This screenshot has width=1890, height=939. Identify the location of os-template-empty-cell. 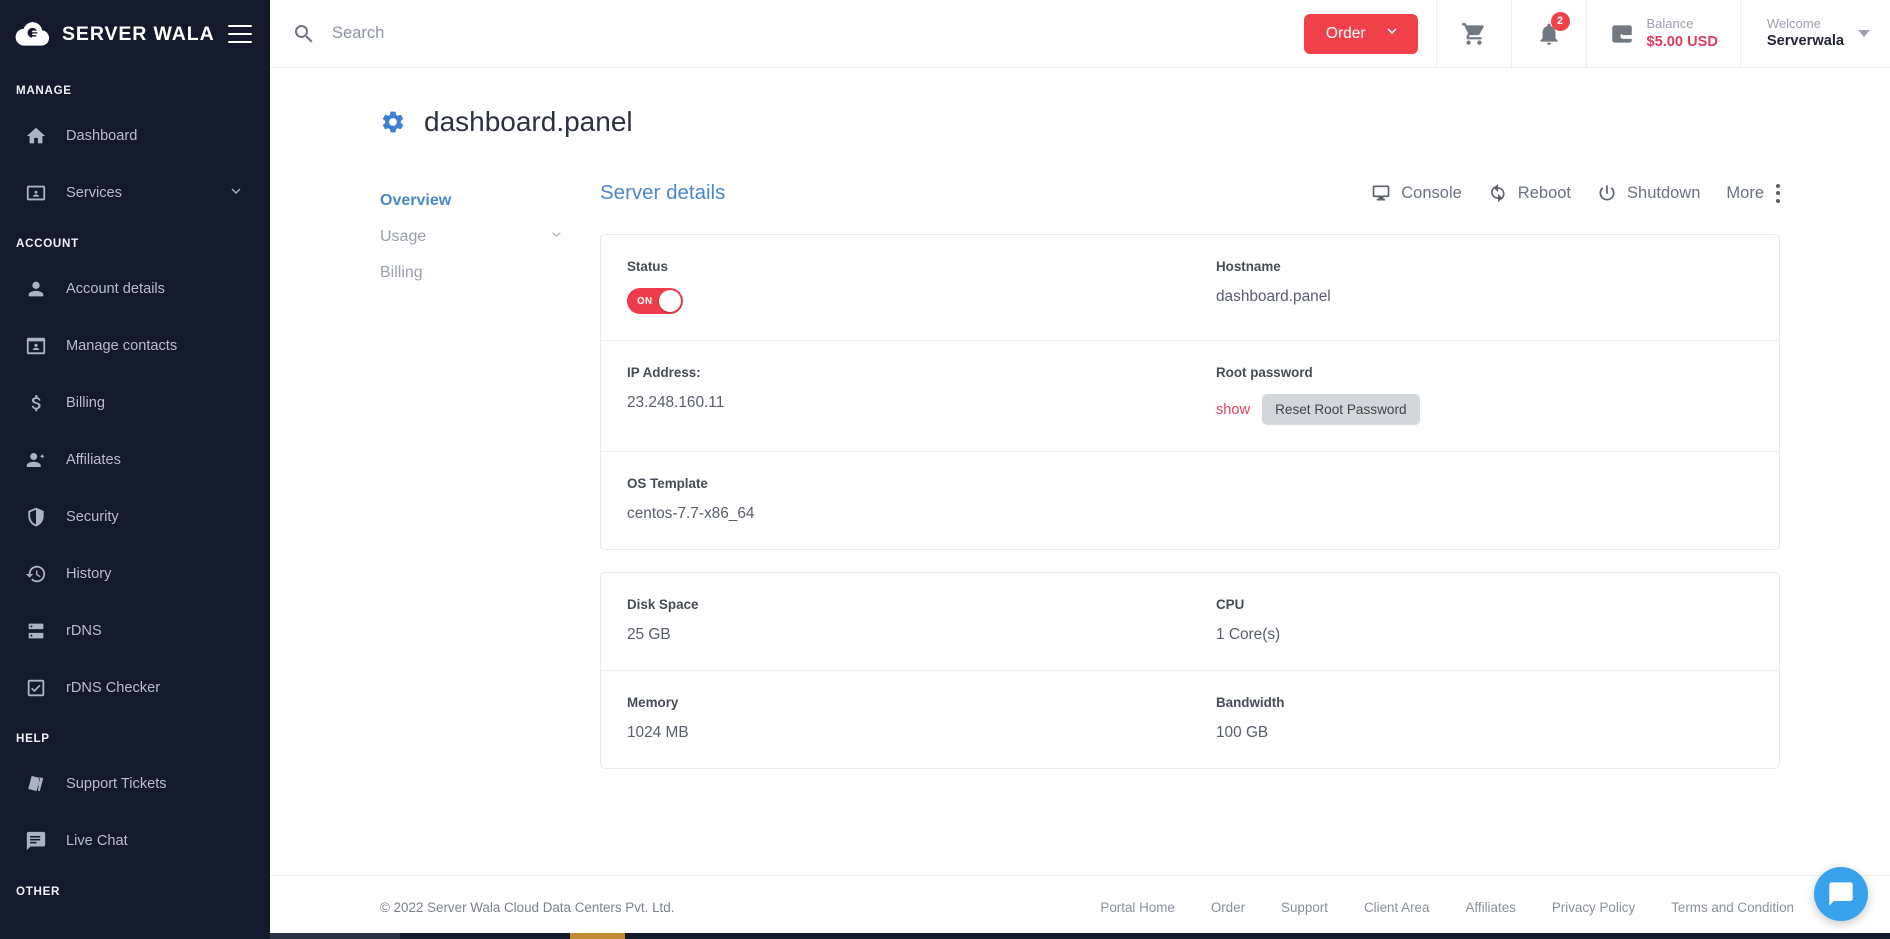
(1484, 500).